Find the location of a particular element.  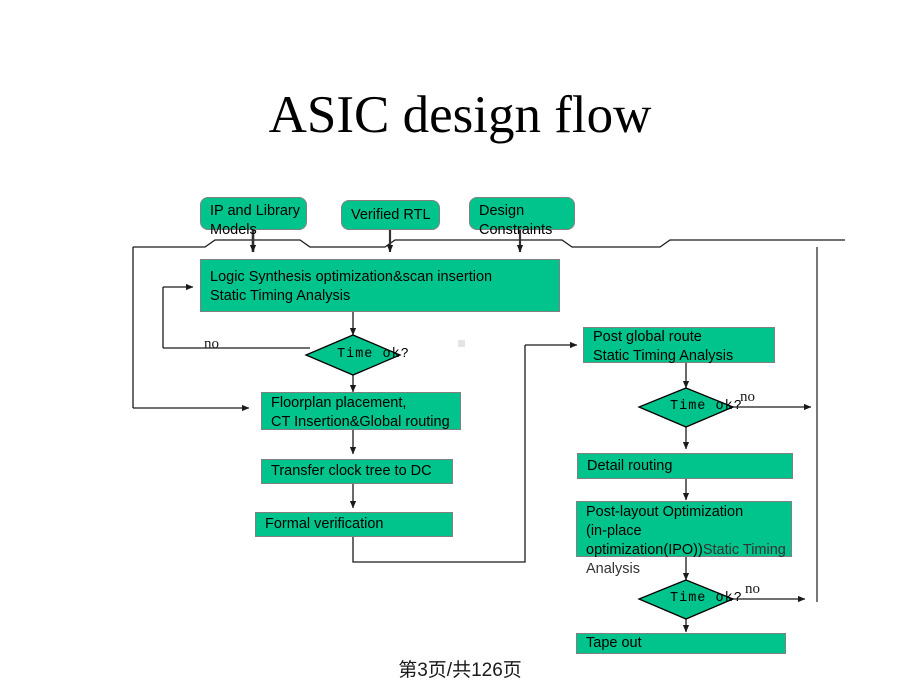

edge-label-no-post-layout: no is located at coordinates (752, 589).